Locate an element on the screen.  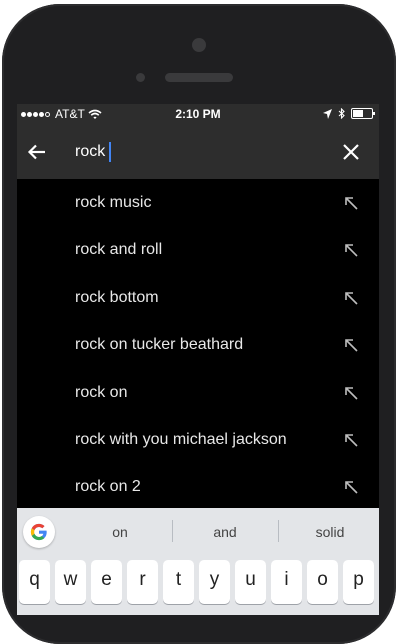
suggestion-item: rock on tucker beathard is located at coordinates (198, 344).